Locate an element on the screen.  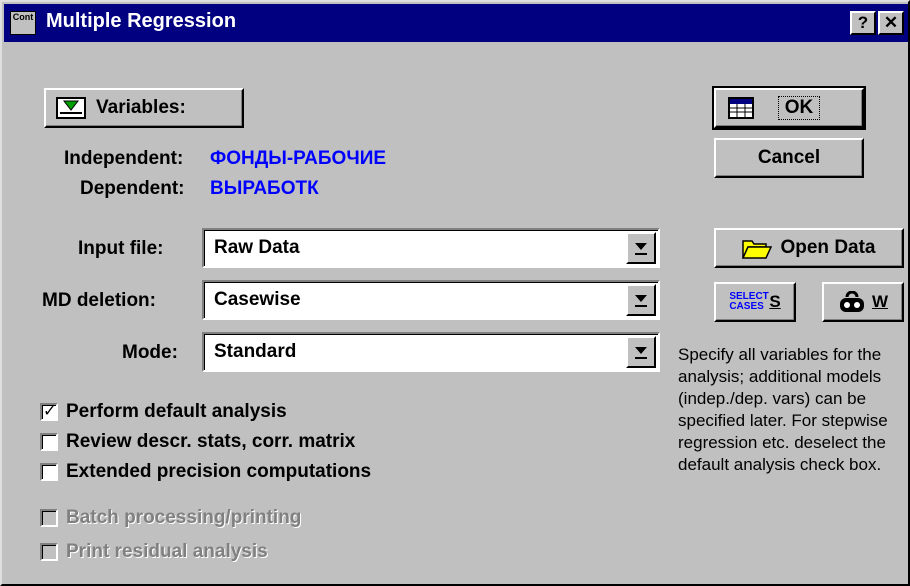
spreadsheet-icon is located at coordinates (741, 108).